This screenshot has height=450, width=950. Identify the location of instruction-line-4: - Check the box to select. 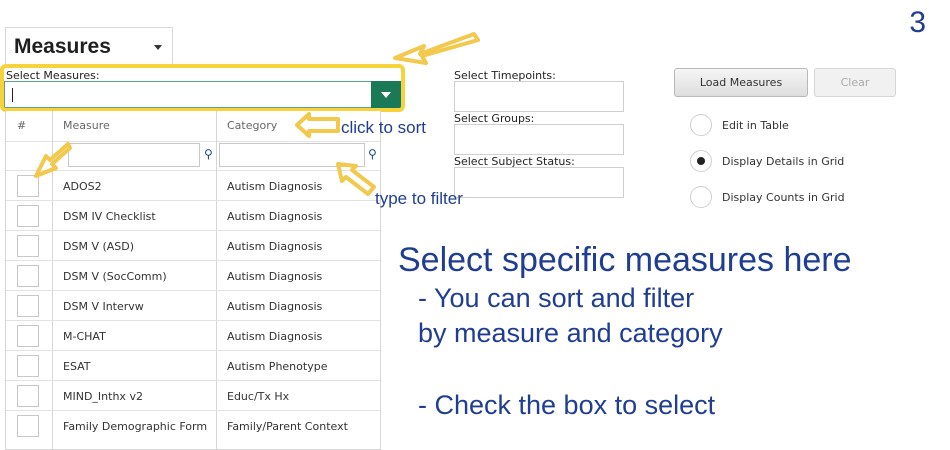
(567, 405).